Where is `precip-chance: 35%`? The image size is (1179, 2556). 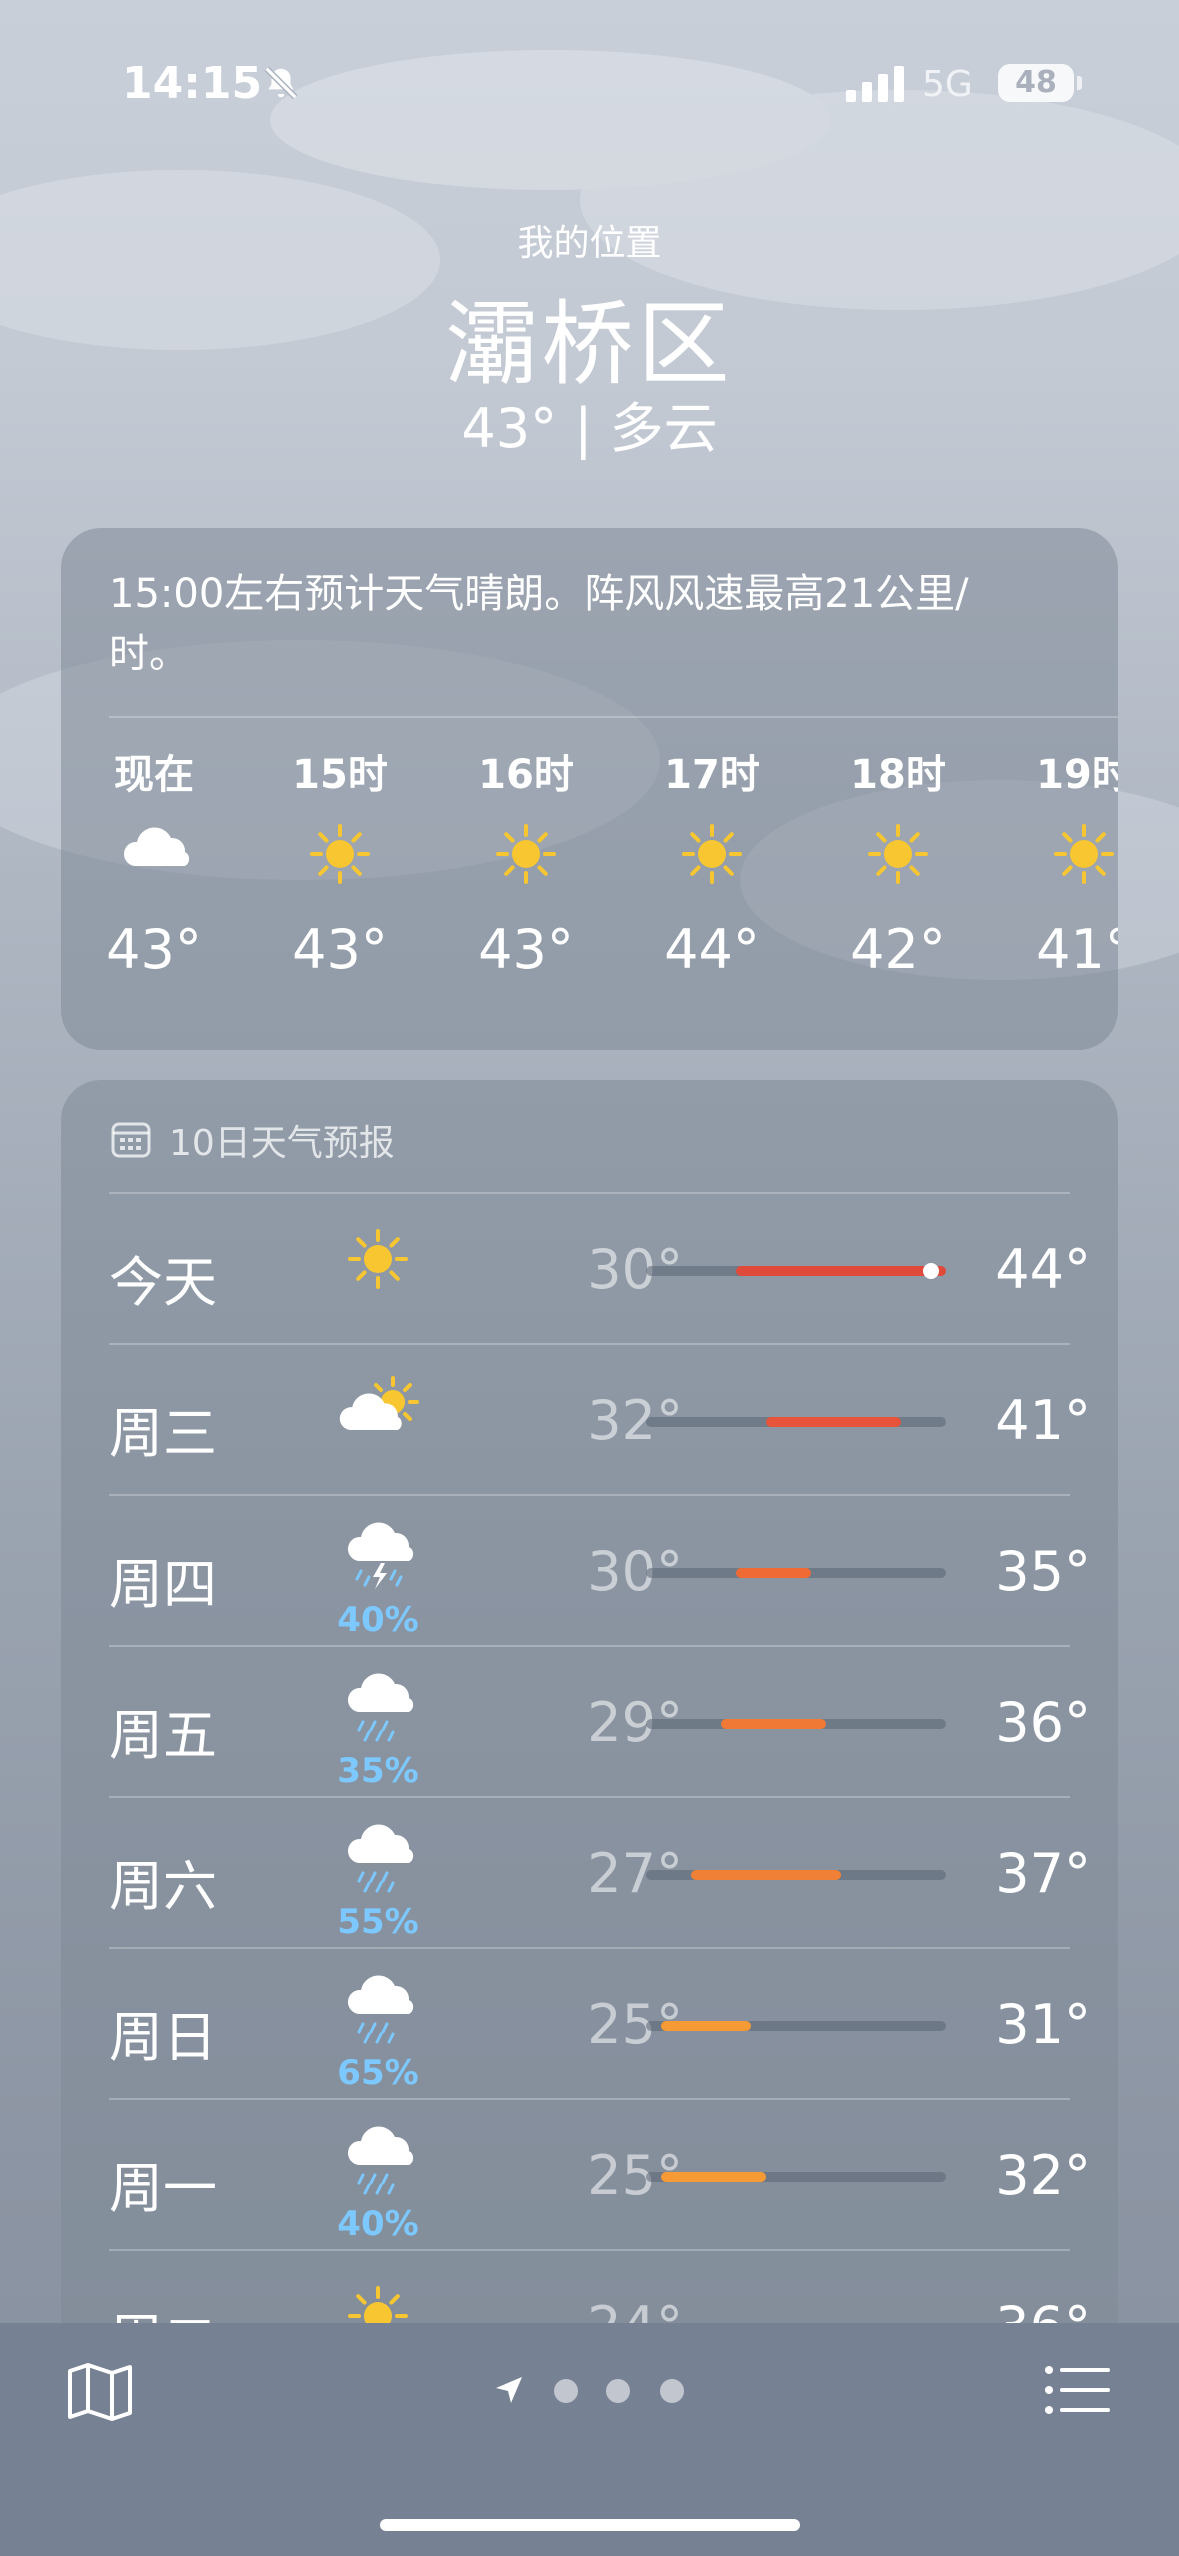 precip-chance: 35% is located at coordinates (378, 1771).